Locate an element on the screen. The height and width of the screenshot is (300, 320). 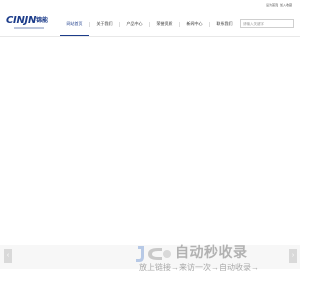
logo-wordmark: CINJN is located at coordinates (21, 20).